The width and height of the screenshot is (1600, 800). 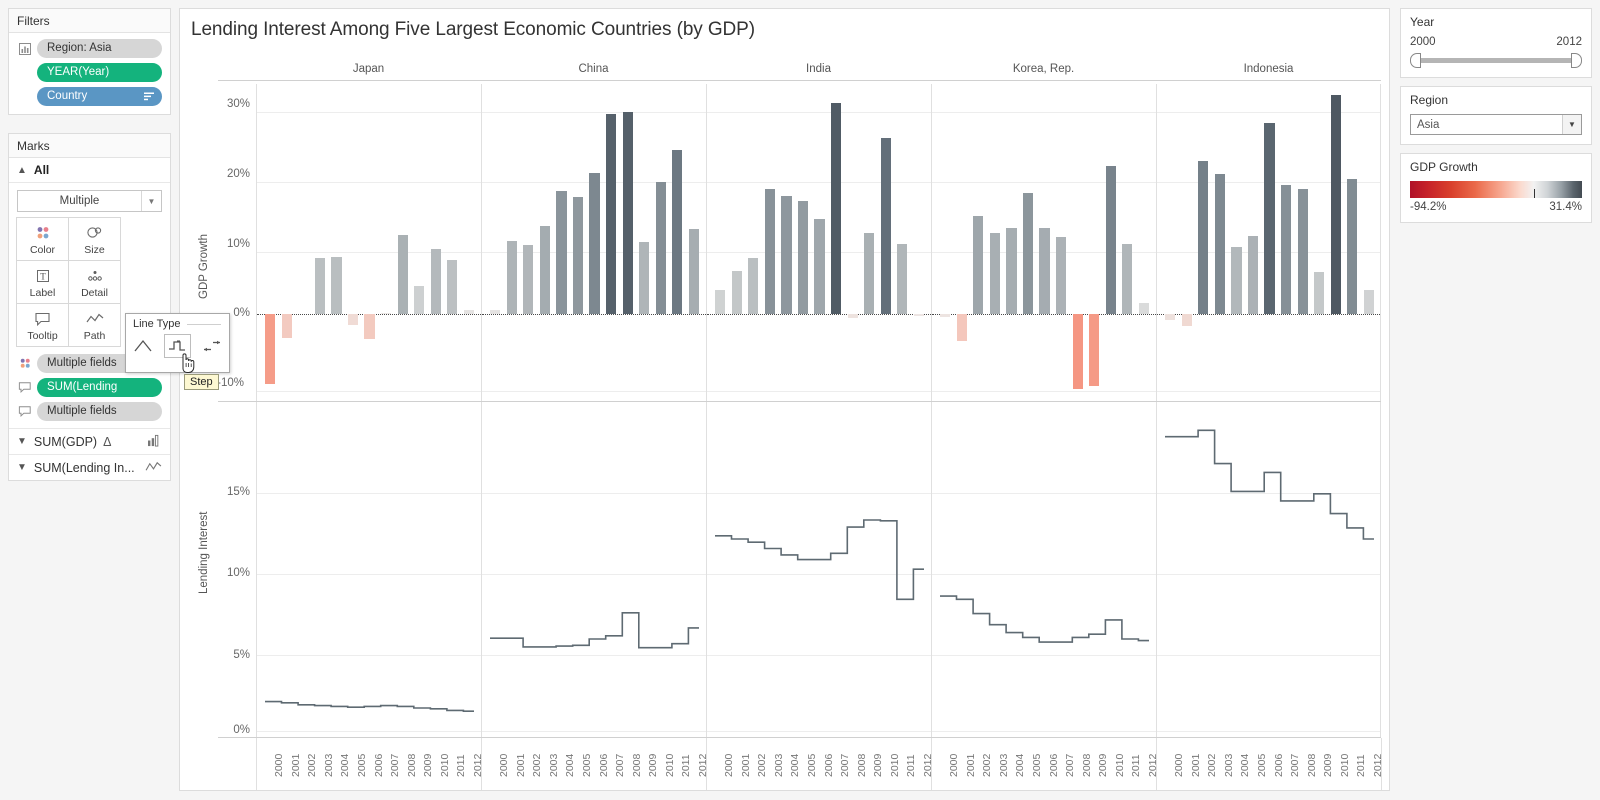 What do you see at coordinates (94, 325) in the screenshot?
I see `marks-button-path: Path` at bounding box center [94, 325].